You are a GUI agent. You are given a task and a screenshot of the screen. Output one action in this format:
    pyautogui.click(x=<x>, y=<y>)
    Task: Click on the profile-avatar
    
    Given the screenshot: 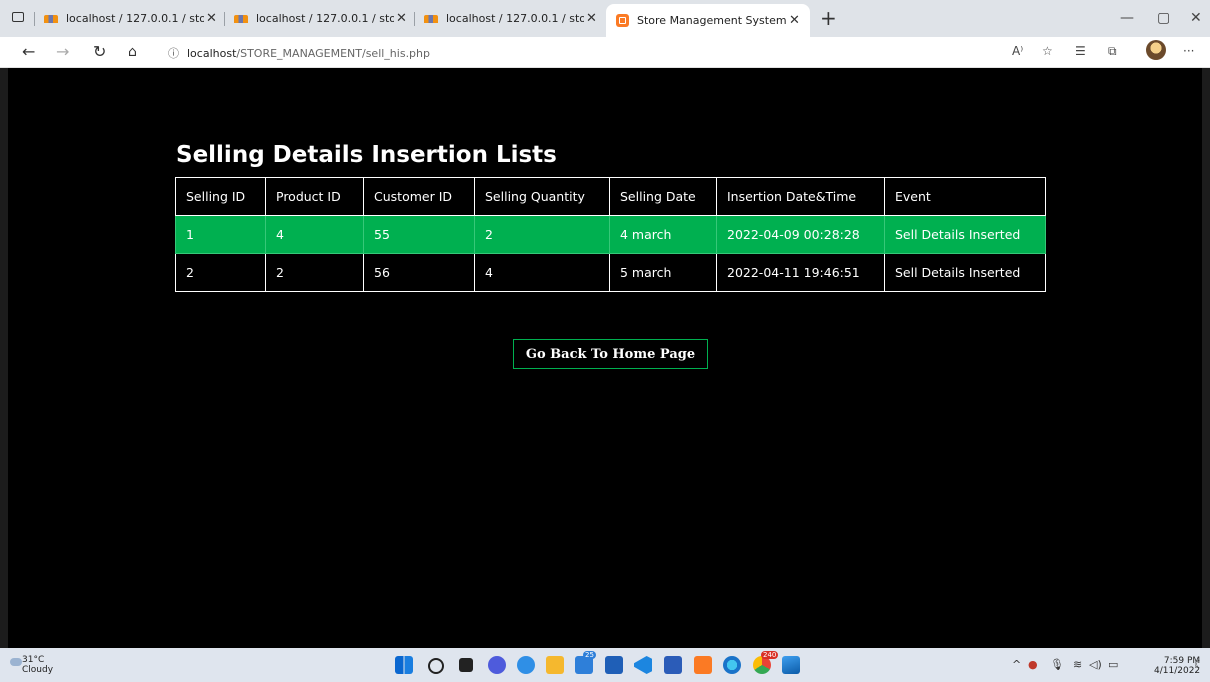 What is the action you would take?
    pyautogui.click(x=1156, y=50)
    